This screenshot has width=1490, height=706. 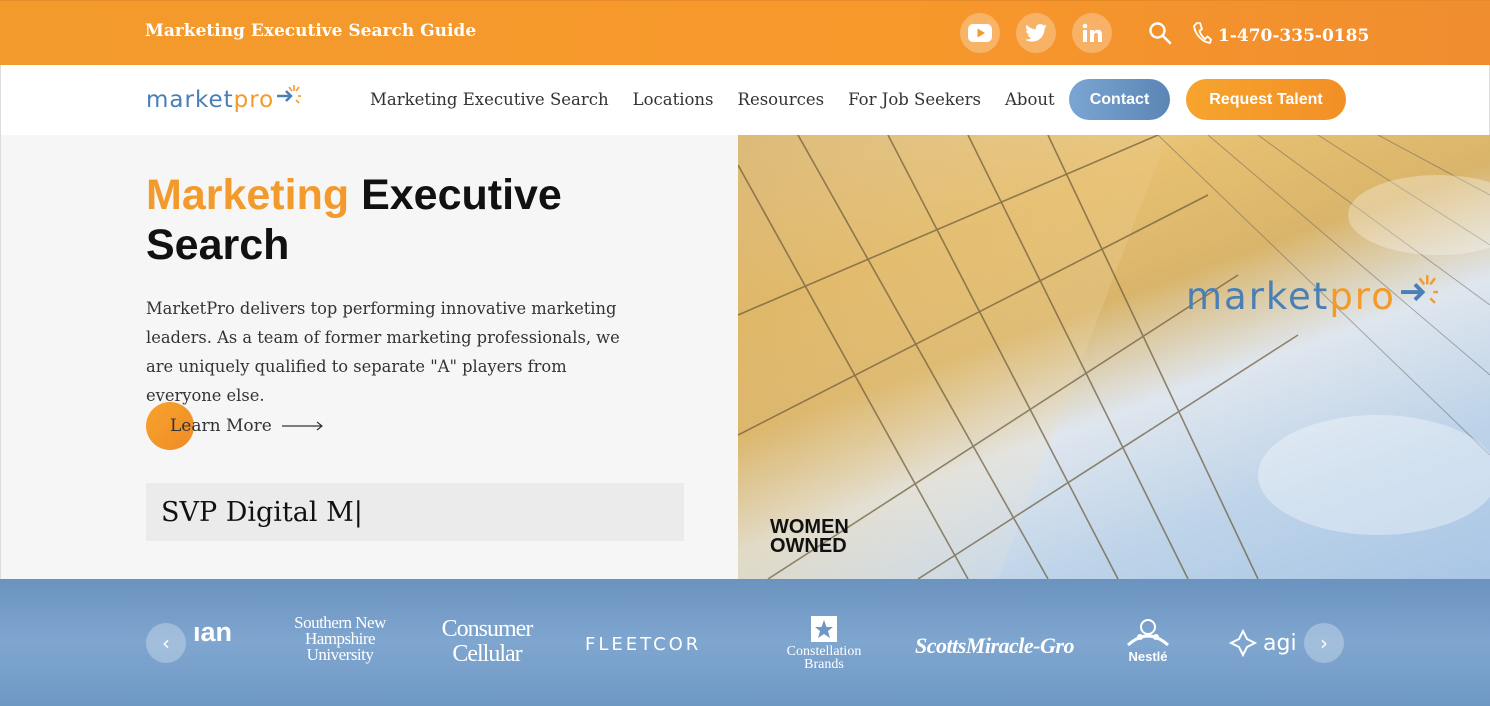 I want to click on nav-about: About, so click(x=1030, y=99).